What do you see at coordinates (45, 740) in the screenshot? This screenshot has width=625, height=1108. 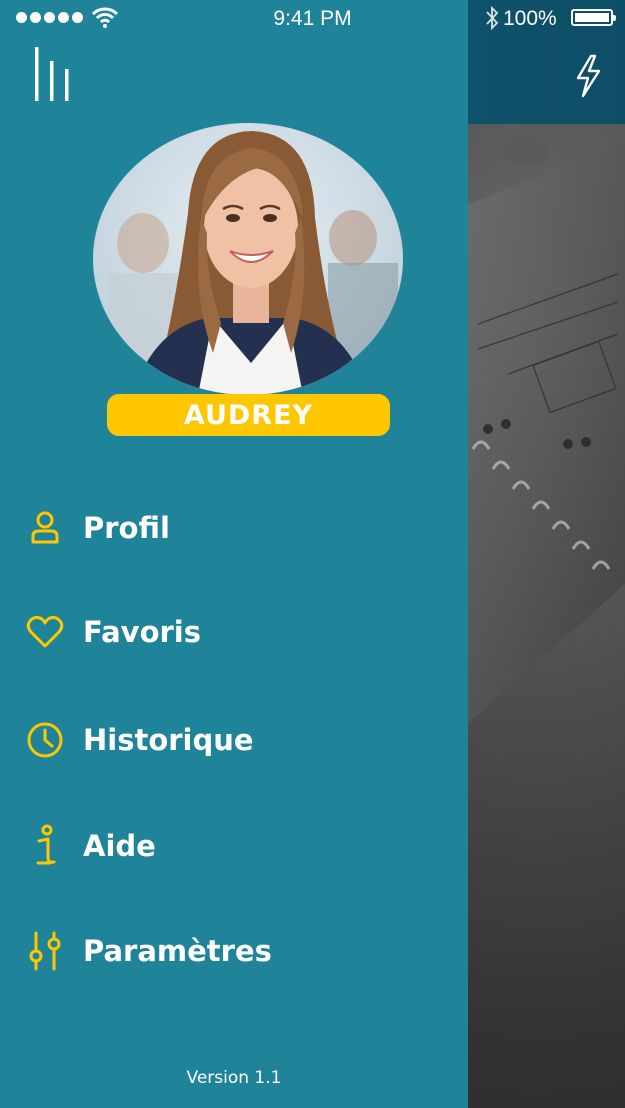 I see `clock-icon` at bounding box center [45, 740].